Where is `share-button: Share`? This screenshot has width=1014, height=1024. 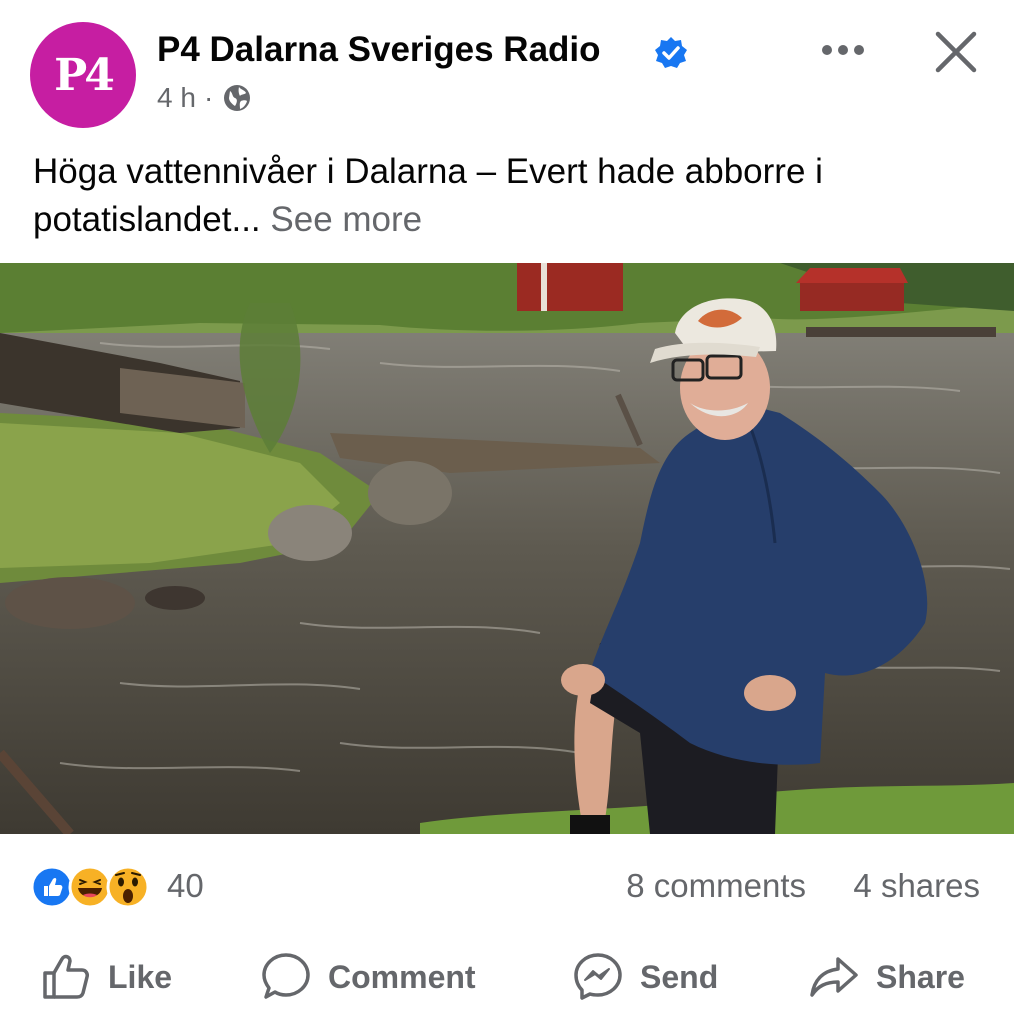 share-button: Share is located at coordinates (886, 977).